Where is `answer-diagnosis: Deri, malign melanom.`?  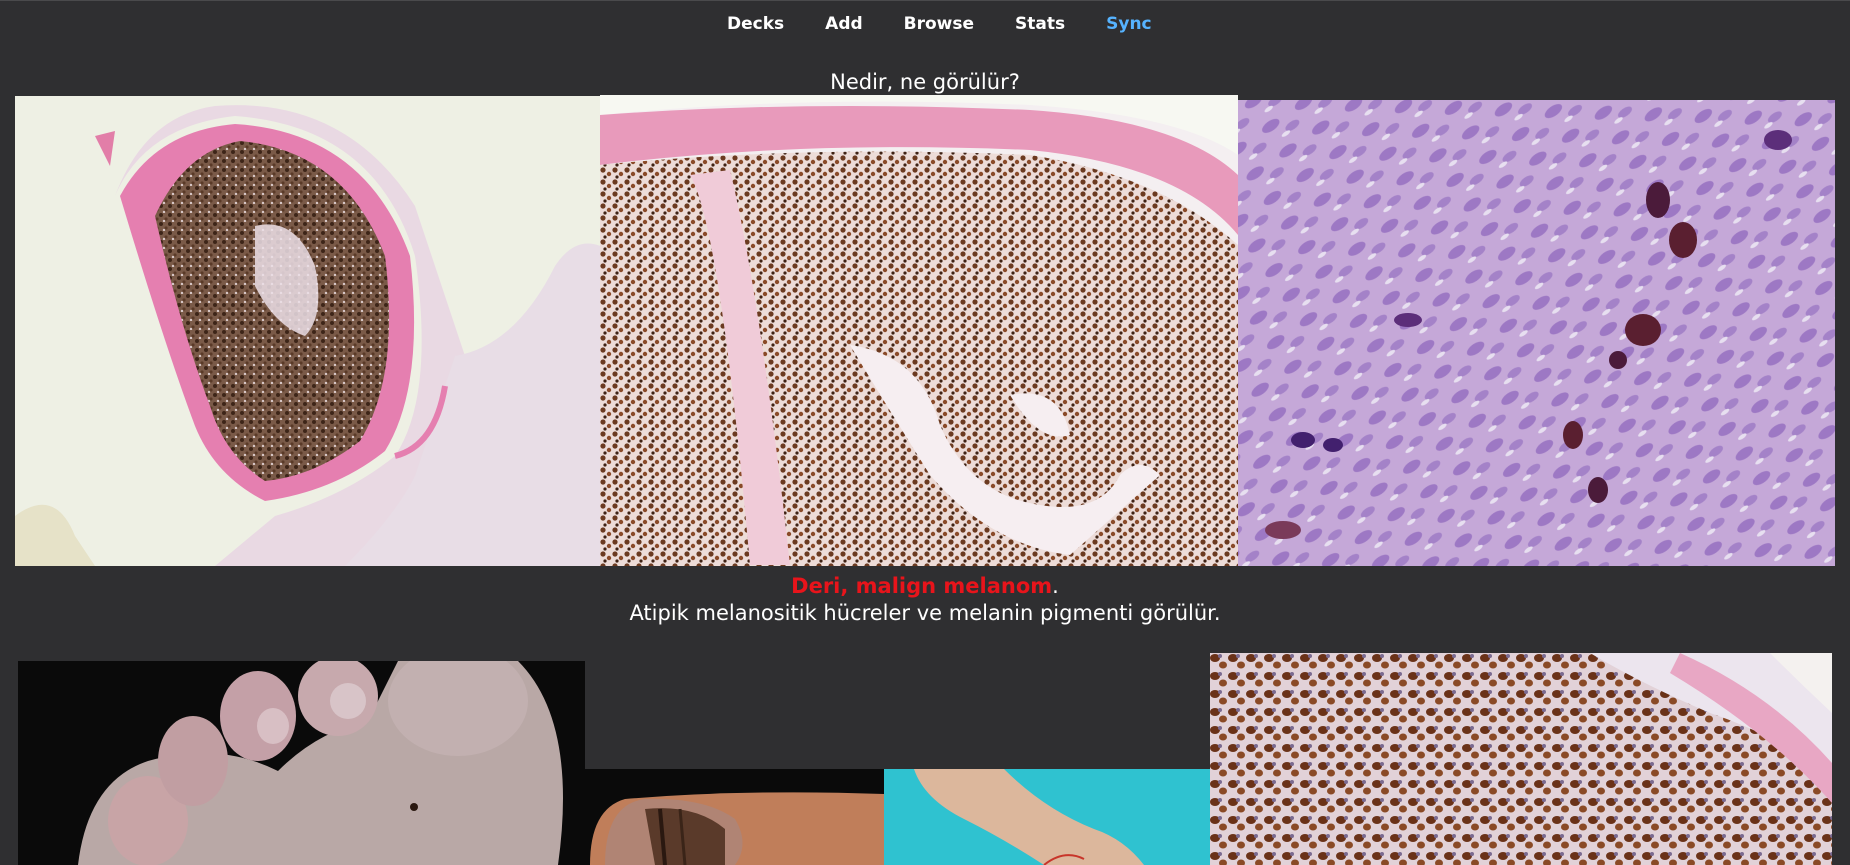 answer-diagnosis: Deri, malign melanom. is located at coordinates (925, 586).